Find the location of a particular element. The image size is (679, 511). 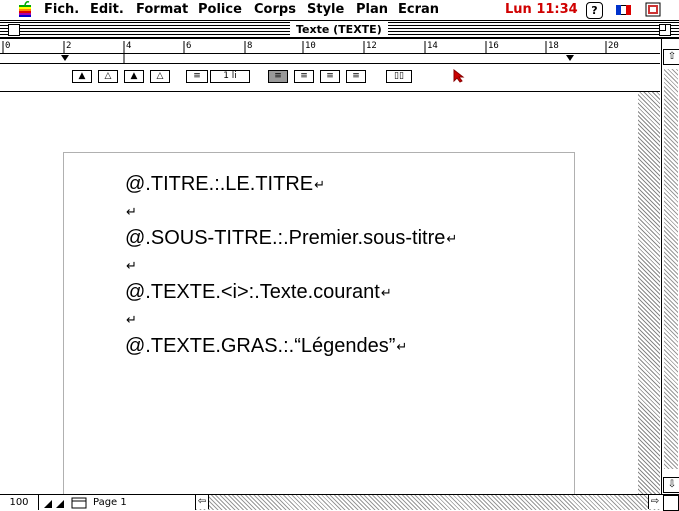

menu-corps: Corps is located at coordinates (275, 9).